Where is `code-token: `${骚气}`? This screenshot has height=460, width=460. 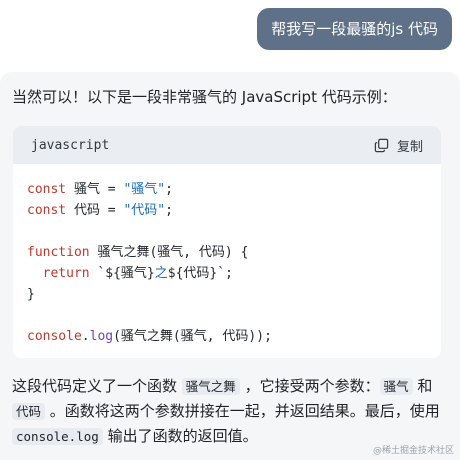 code-token: `${骚气} is located at coordinates (122, 273).